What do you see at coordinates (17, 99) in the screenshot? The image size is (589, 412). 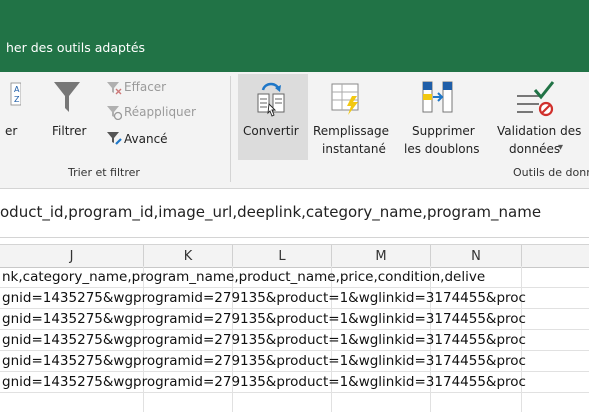 I see `svg-text: Z` at bounding box center [17, 99].